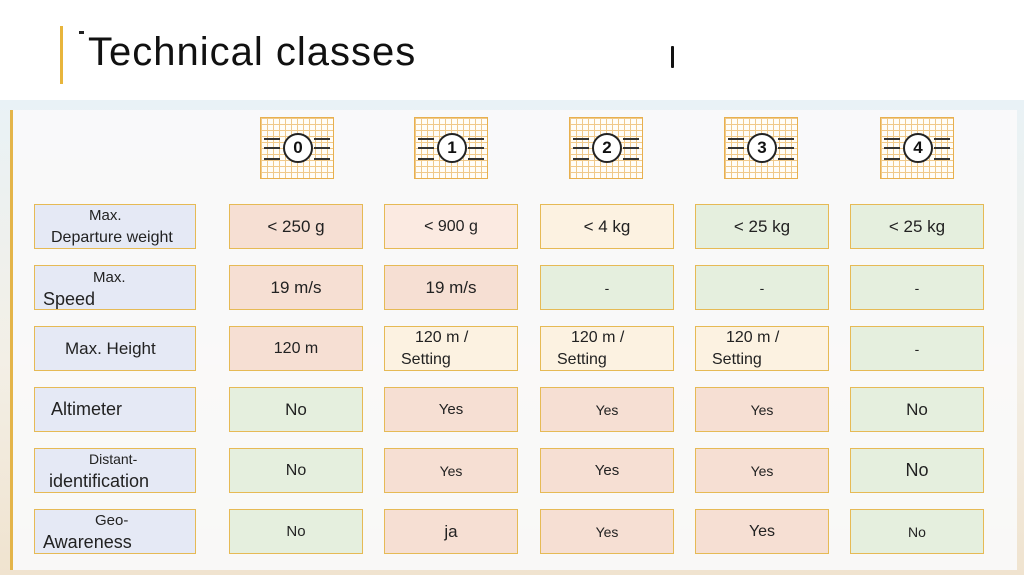 The image size is (1024, 575). I want to click on row-label-line2: Awareness, so click(87, 542).